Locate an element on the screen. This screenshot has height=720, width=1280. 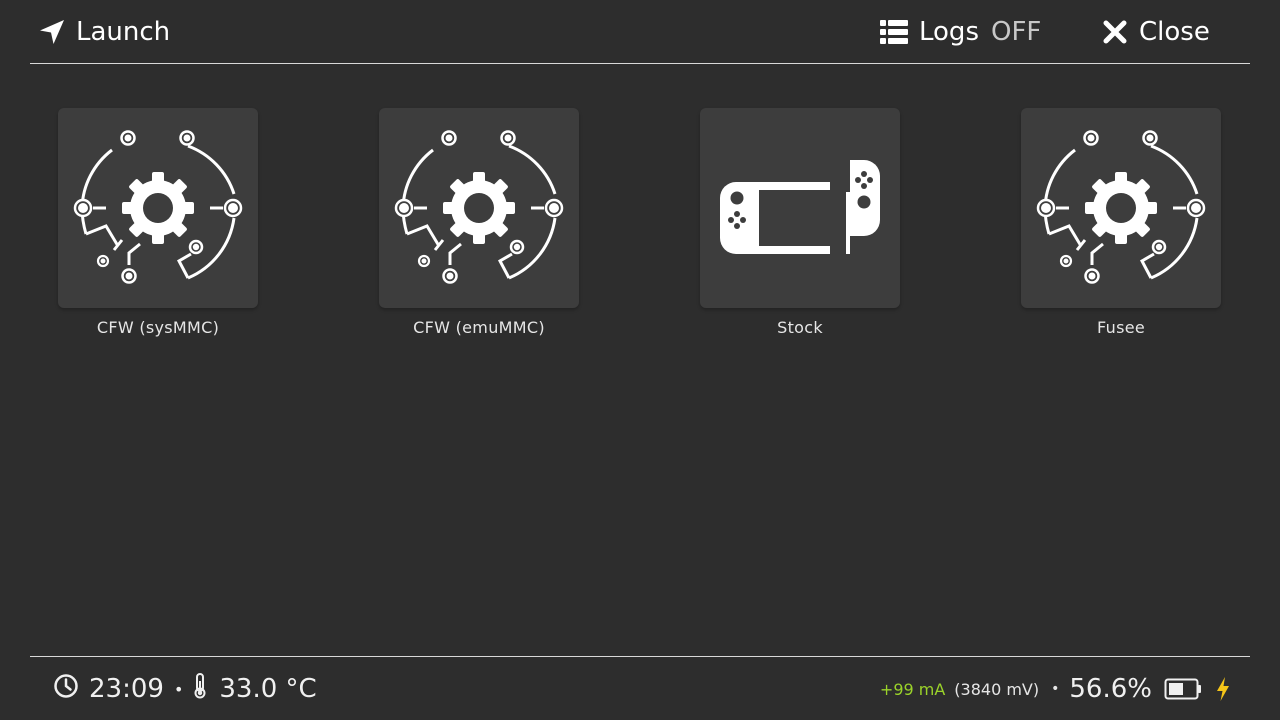
battery-voltage: (3840 mV) is located at coordinates (997, 689).